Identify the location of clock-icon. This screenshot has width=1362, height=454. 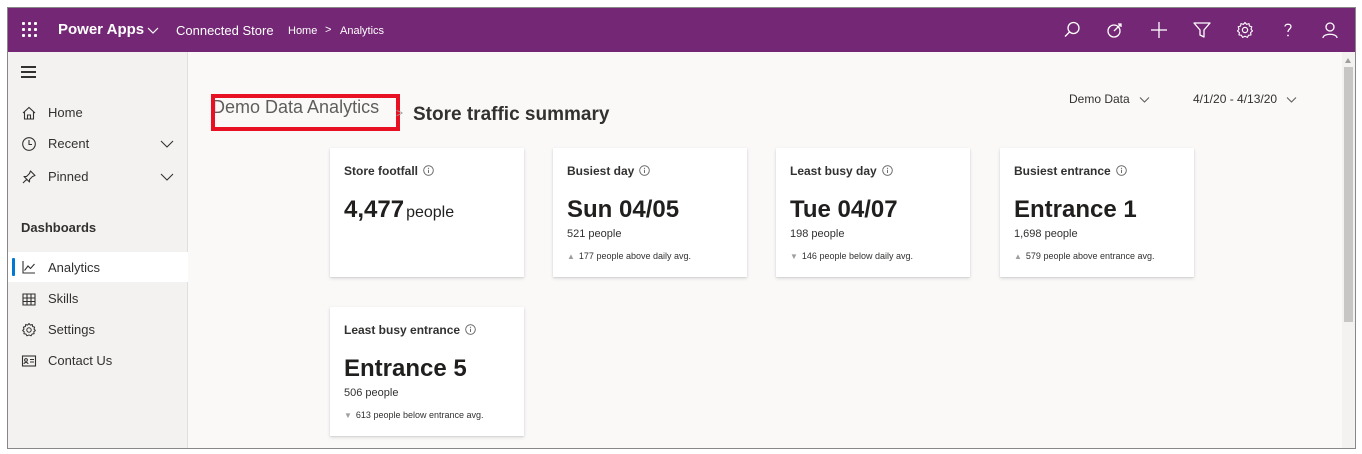
(29, 144).